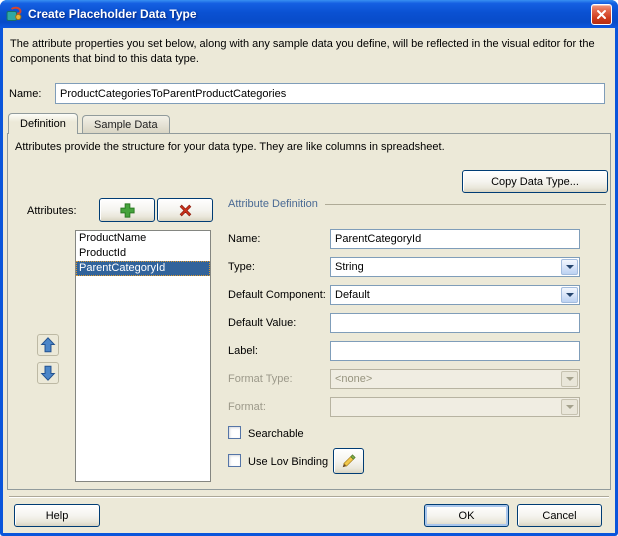 This screenshot has width=618, height=536. Describe the element at coordinates (352, 295) in the screenshot. I see `default-component-value: Default` at that location.